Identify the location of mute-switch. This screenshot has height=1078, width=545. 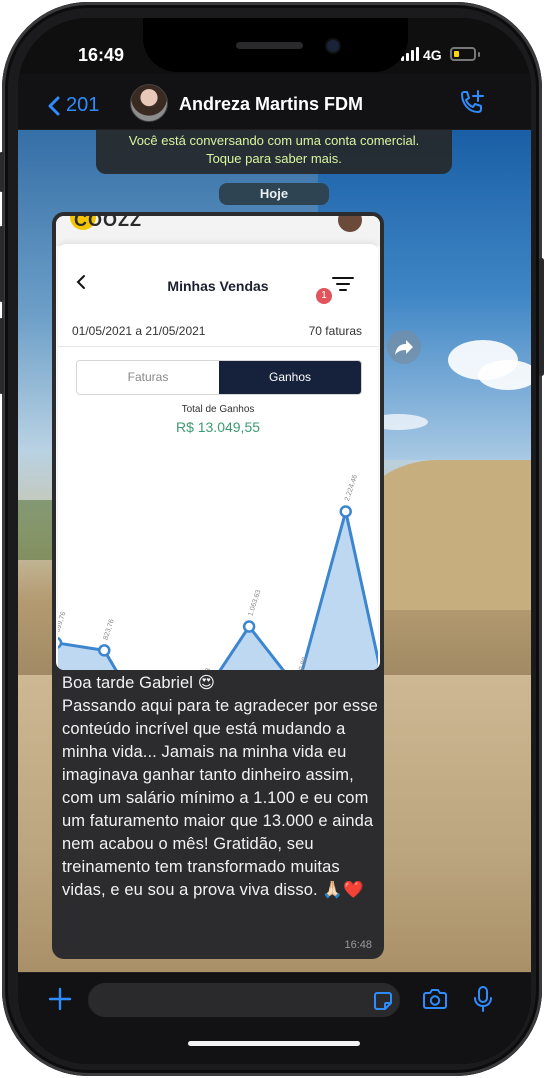
(2, 172).